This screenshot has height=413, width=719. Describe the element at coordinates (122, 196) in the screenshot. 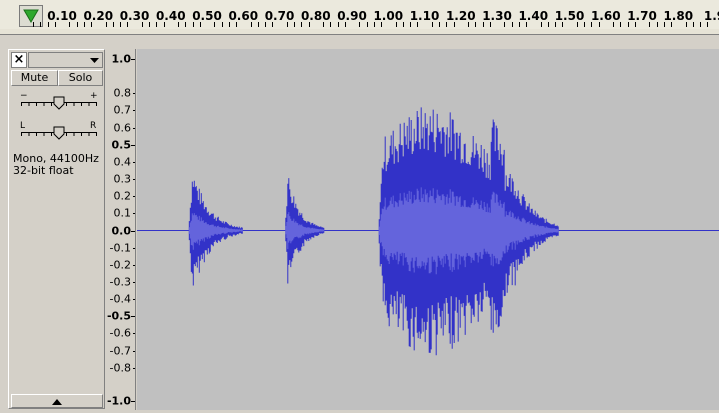

I see `amplitude-label: 0.2` at that location.